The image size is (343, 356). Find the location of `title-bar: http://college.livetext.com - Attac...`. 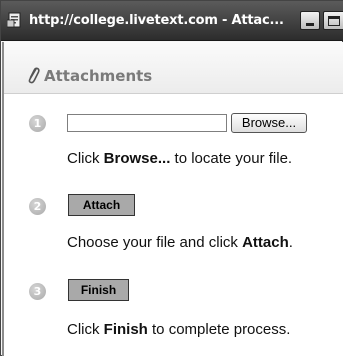

title-bar: http://college.livetext.com - Attac... is located at coordinates (172, 21).